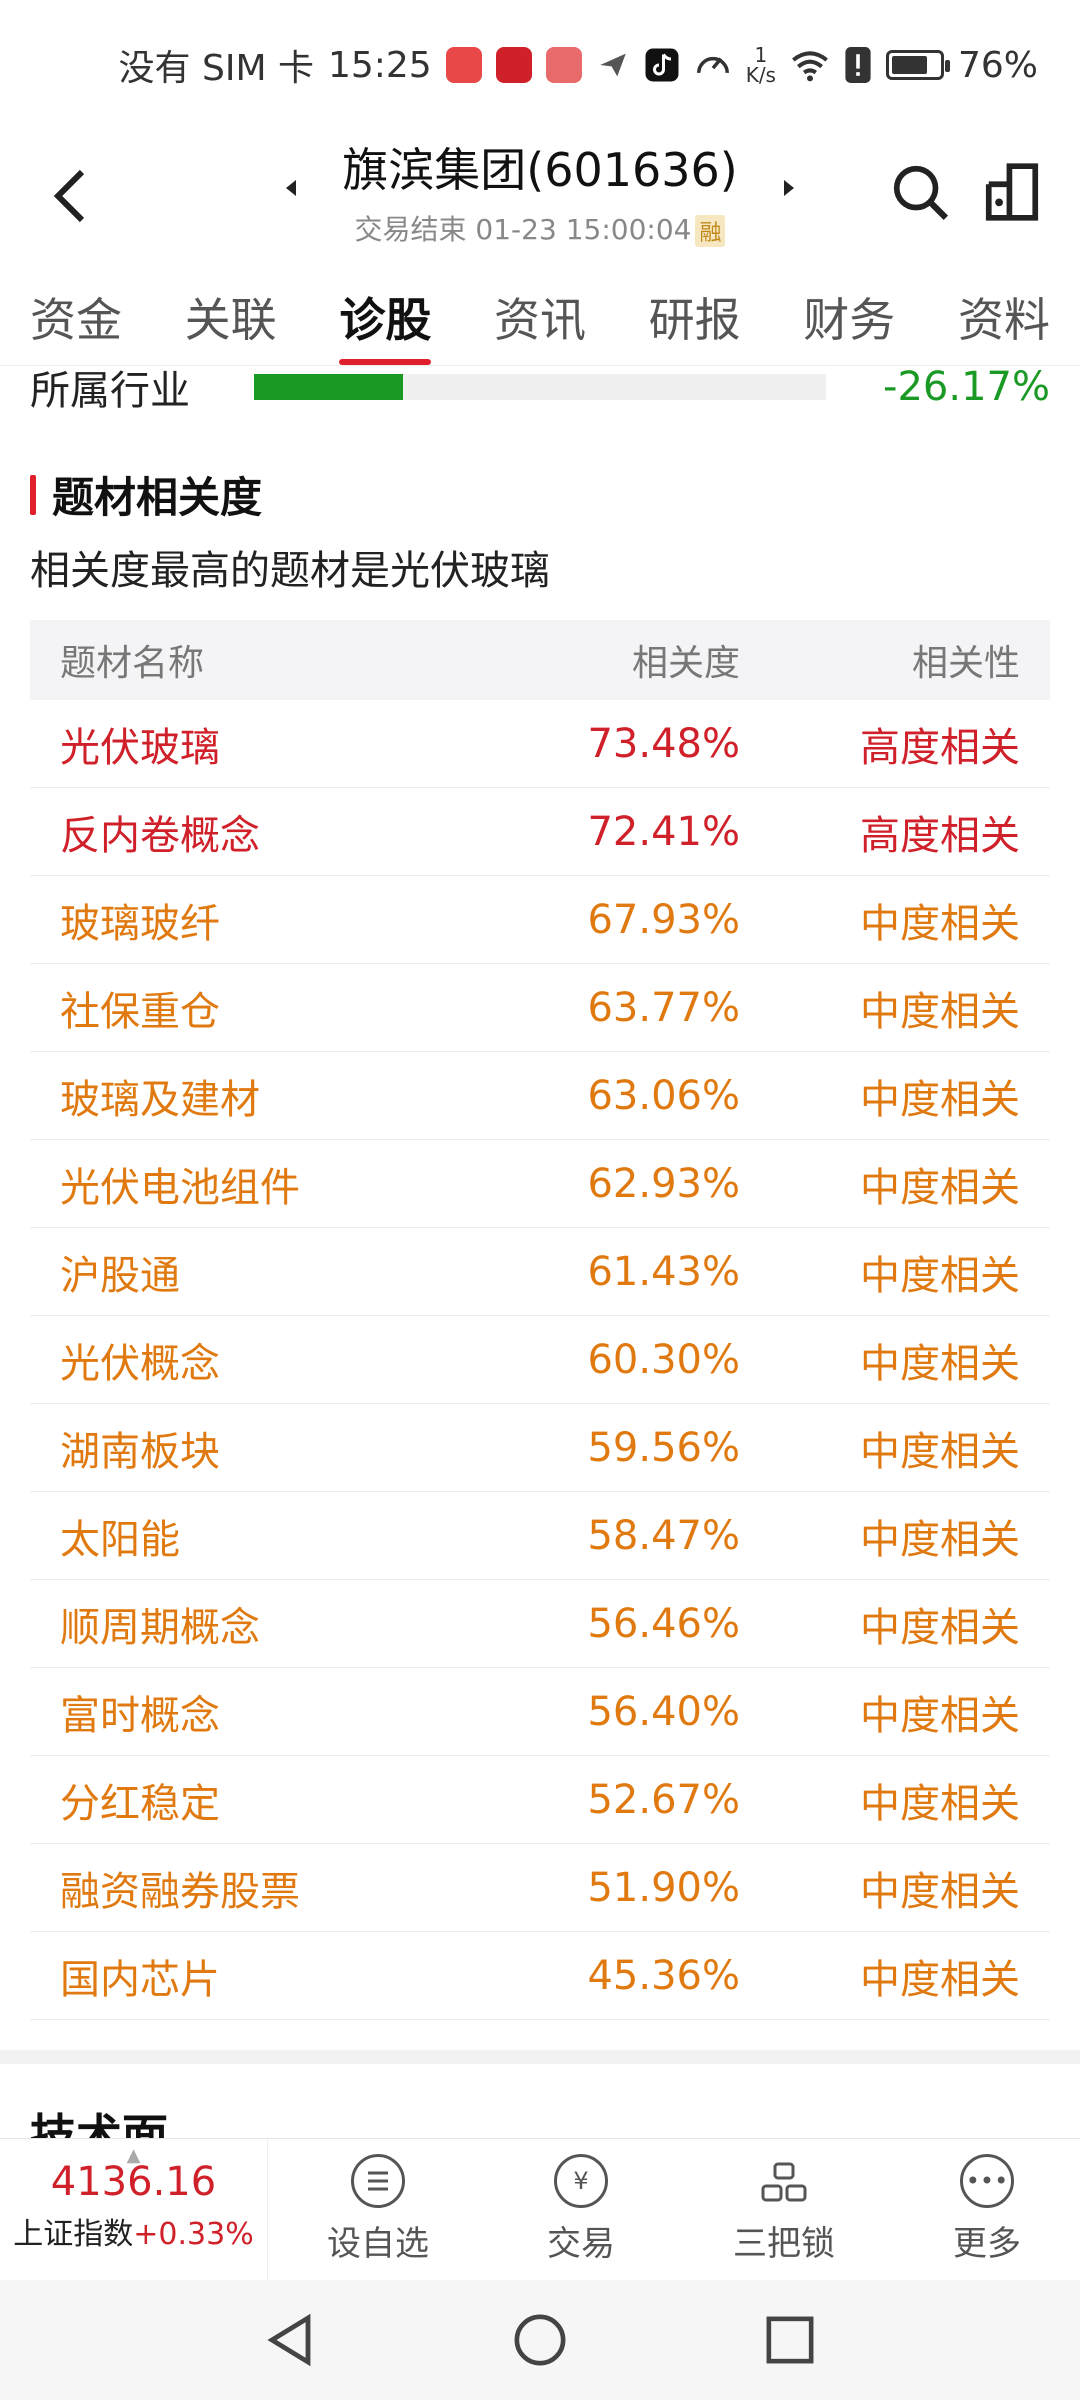 This screenshot has height=2400, width=1080. What do you see at coordinates (581, 2209) in the screenshot?
I see `nav-trade: ¥ 交易` at bounding box center [581, 2209].